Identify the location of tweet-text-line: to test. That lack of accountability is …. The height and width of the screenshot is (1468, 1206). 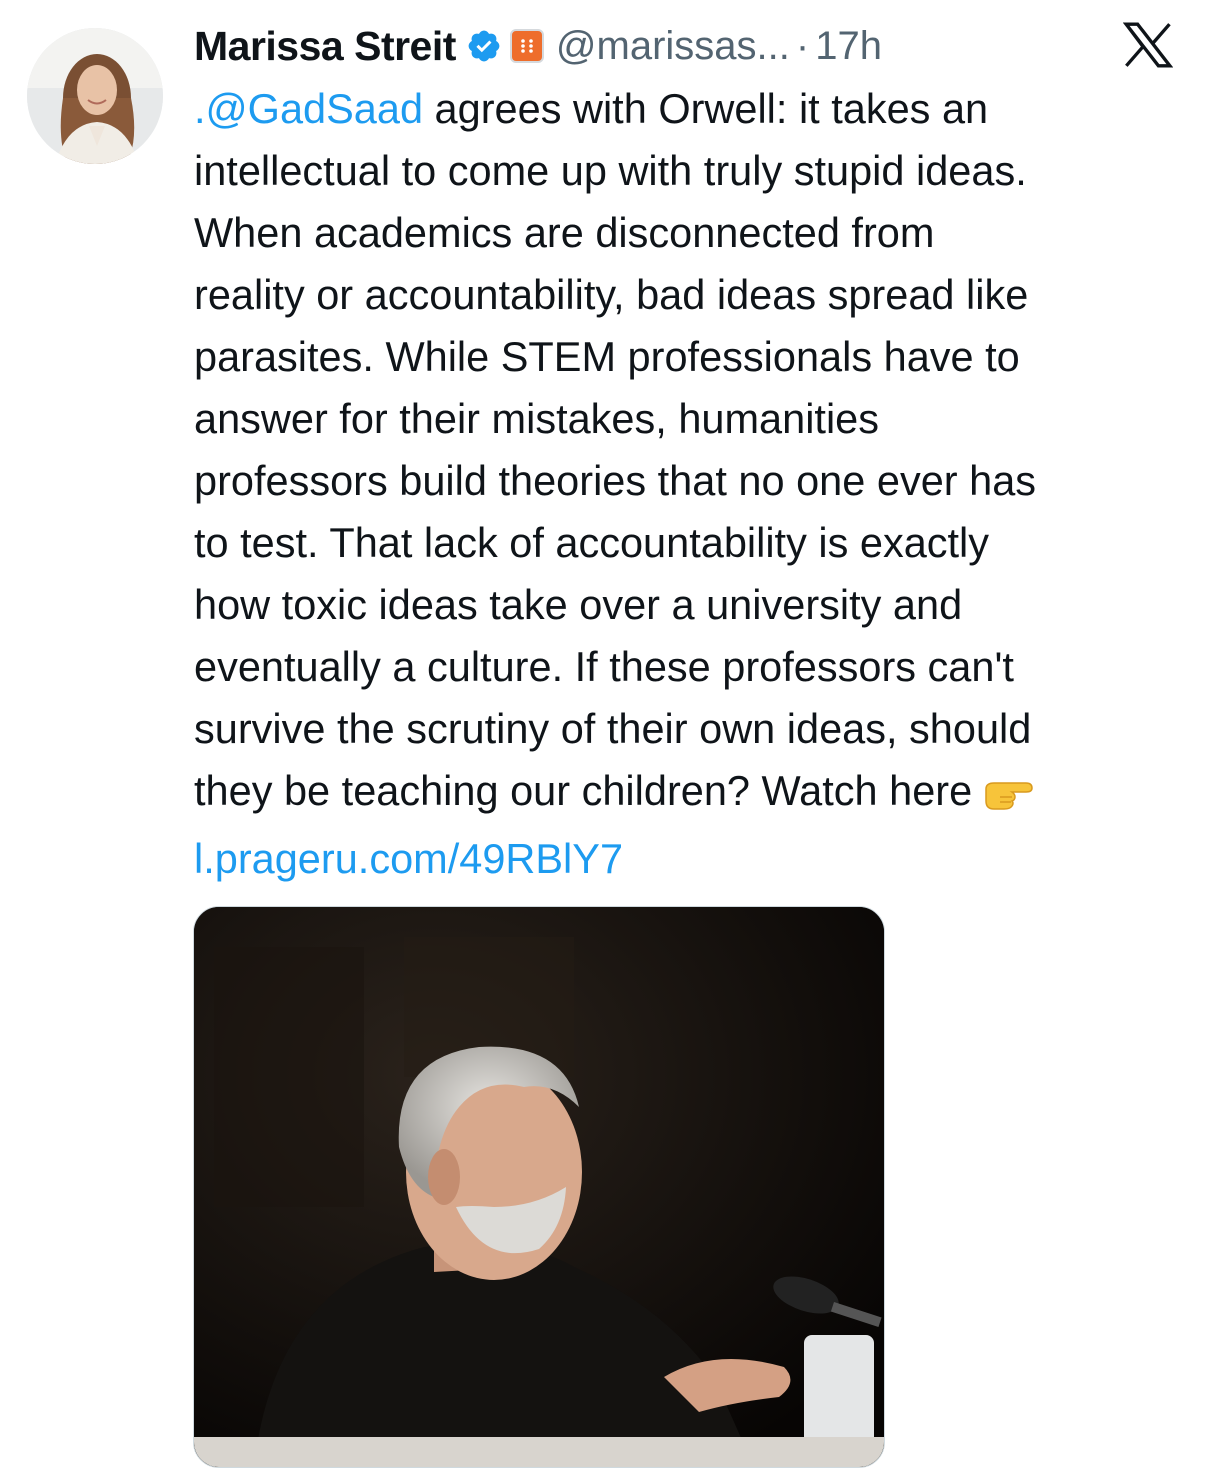
(592, 542).